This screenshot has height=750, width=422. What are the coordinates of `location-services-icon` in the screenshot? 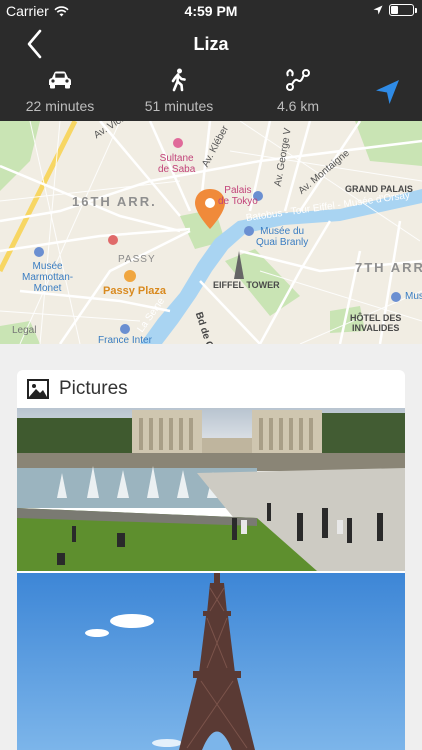 It's located at (378, 10).